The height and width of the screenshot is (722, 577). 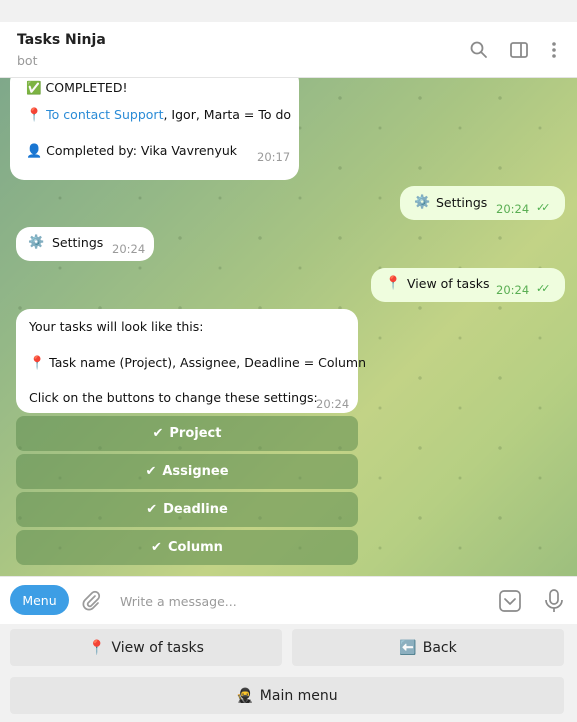 I want to click on message-input-bar: Menu, so click(x=288, y=600).